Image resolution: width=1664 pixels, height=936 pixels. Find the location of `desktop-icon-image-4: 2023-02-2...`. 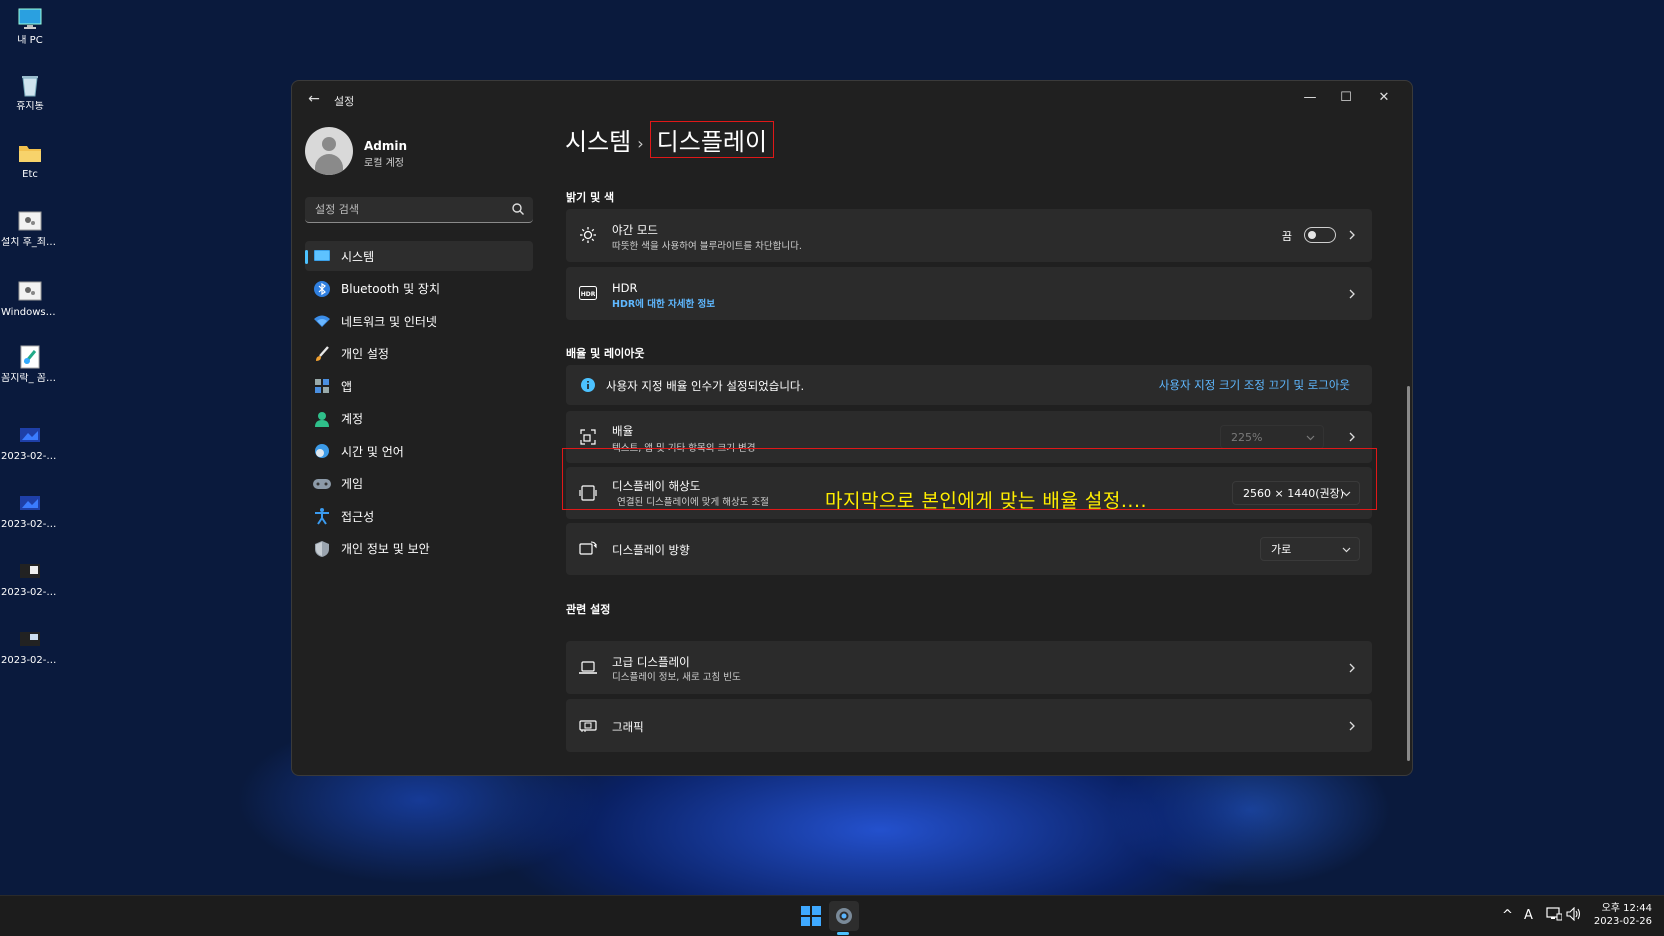

desktop-icon-image-4: 2023-02-2... is located at coordinates (30, 646).